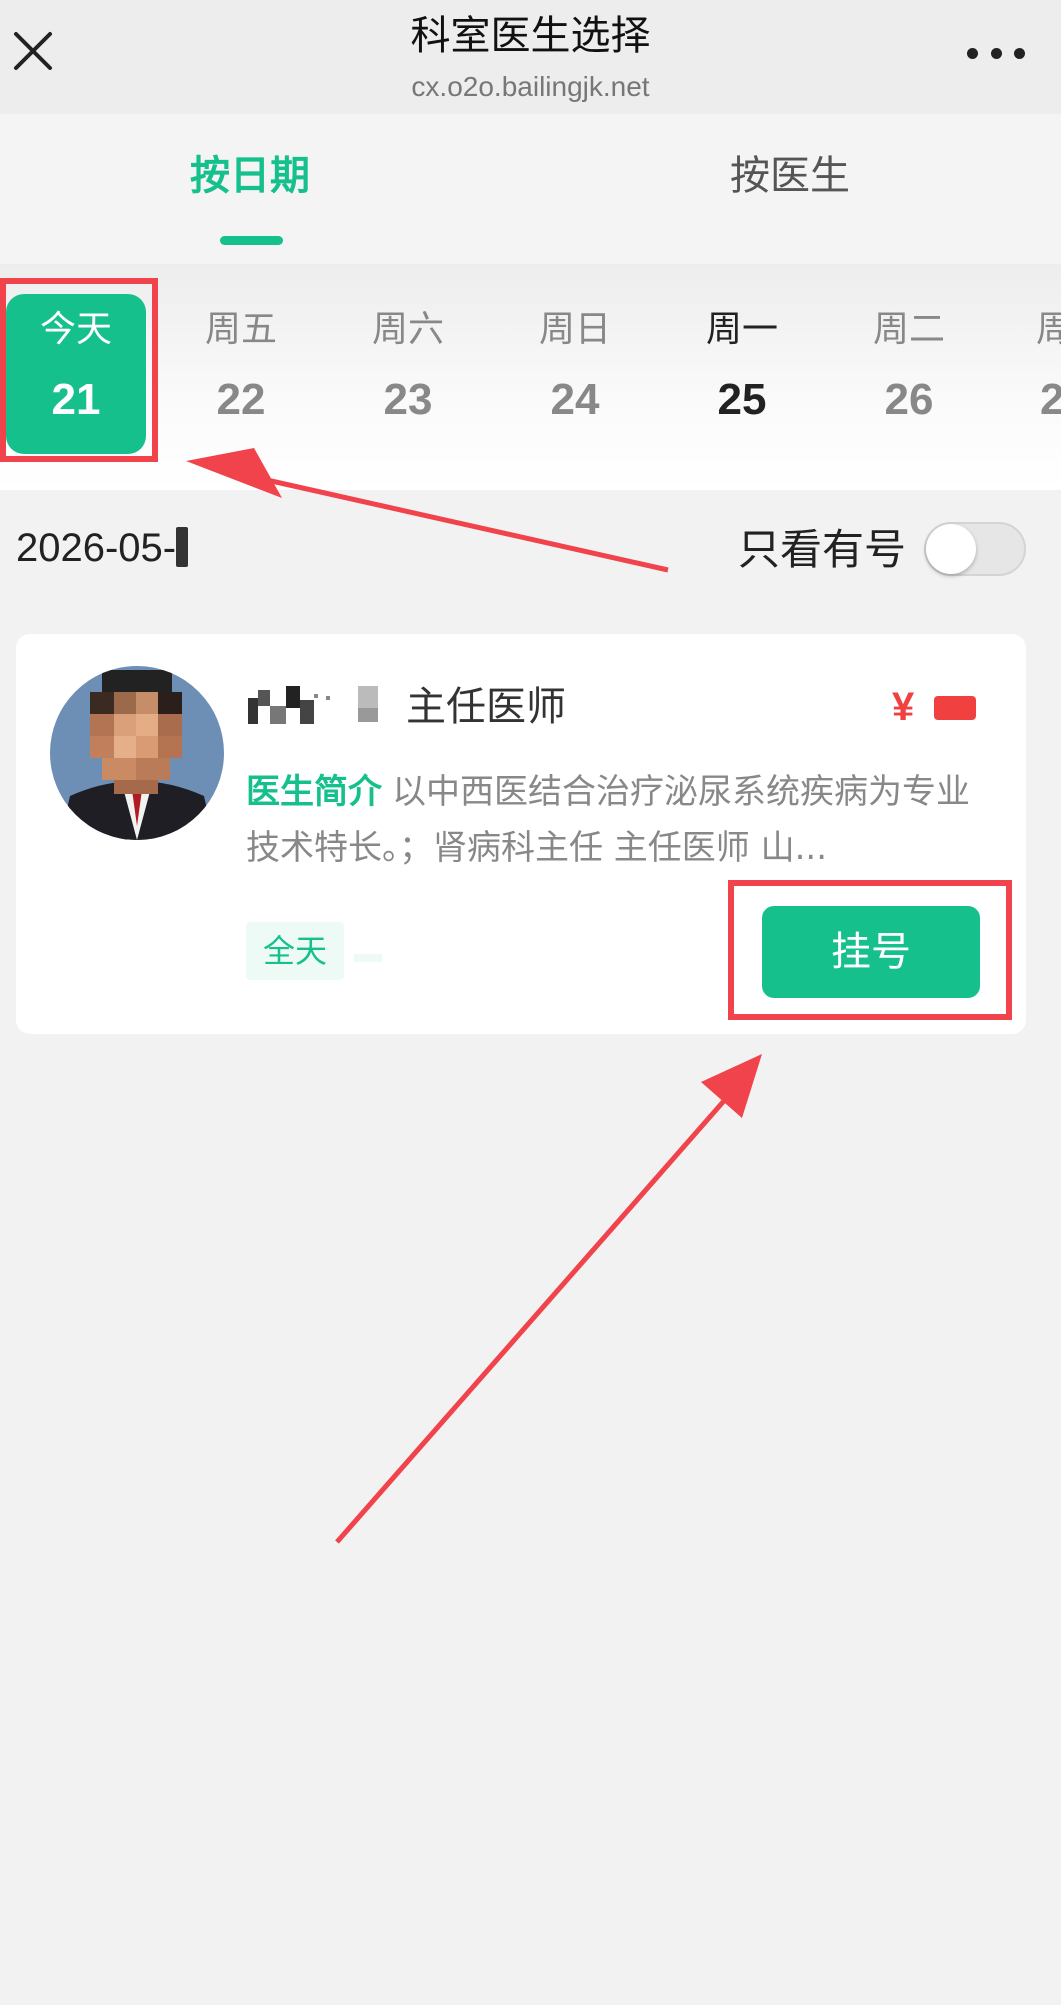  I want to click on schedule-tag-extra, so click(368, 958).